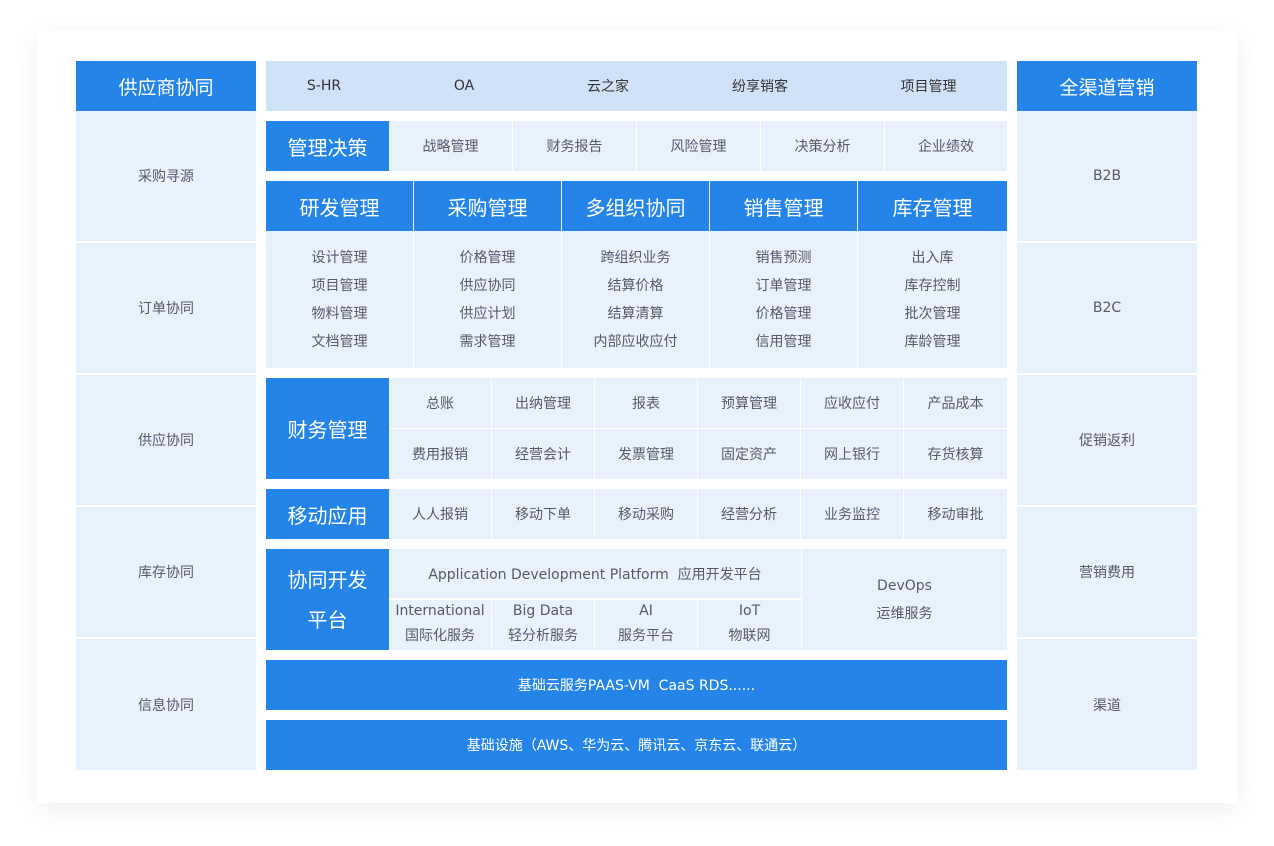 This screenshot has height=846, width=1274. What do you see at coordinates (636, 314) in the screenshot?
I see `module-item: 结算清算` at bounding box center [636, 314].